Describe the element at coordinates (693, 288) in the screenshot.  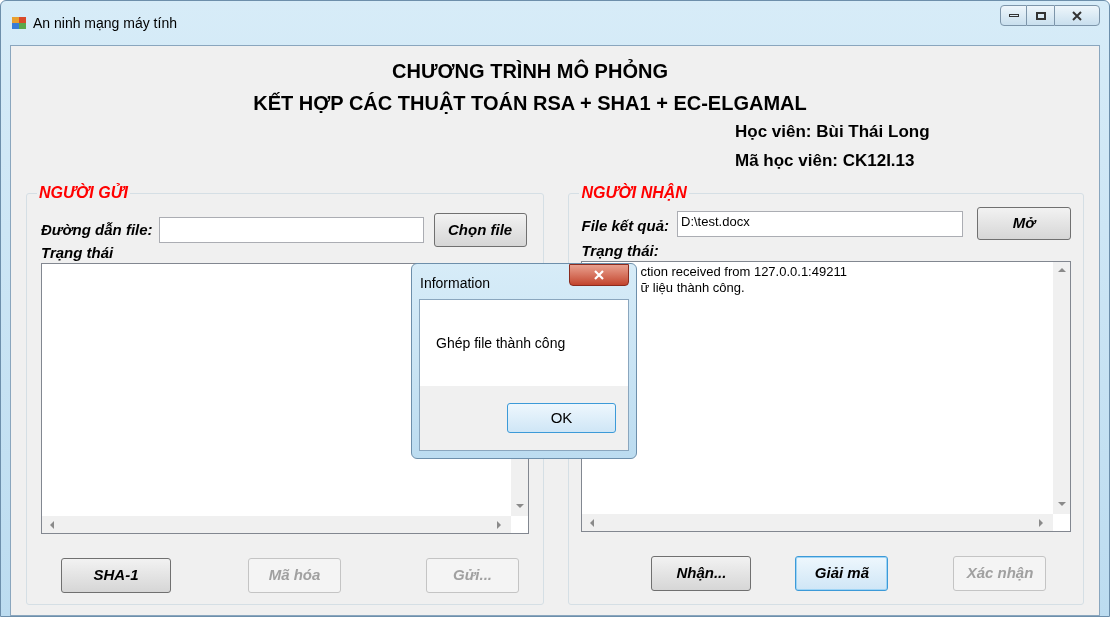
I see `log-line: ữ liệu thành công.` at that location.